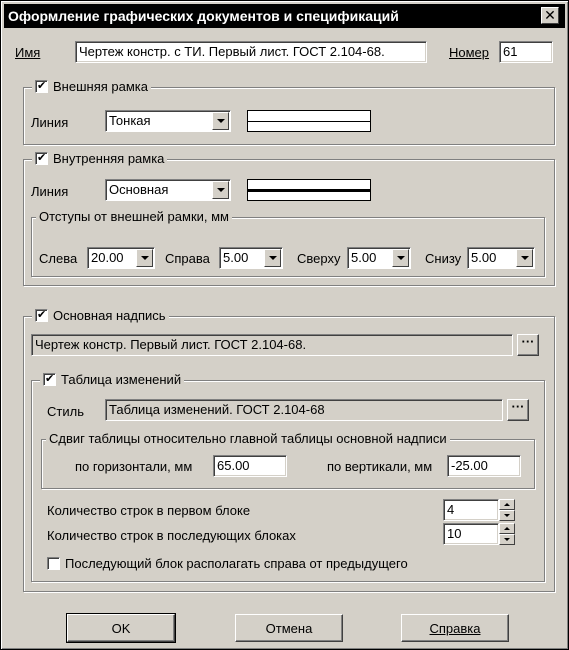 The image size is (569, 650). I want to click on rows-next-label: Количество строк в последующих блоках, so click(171, 535).